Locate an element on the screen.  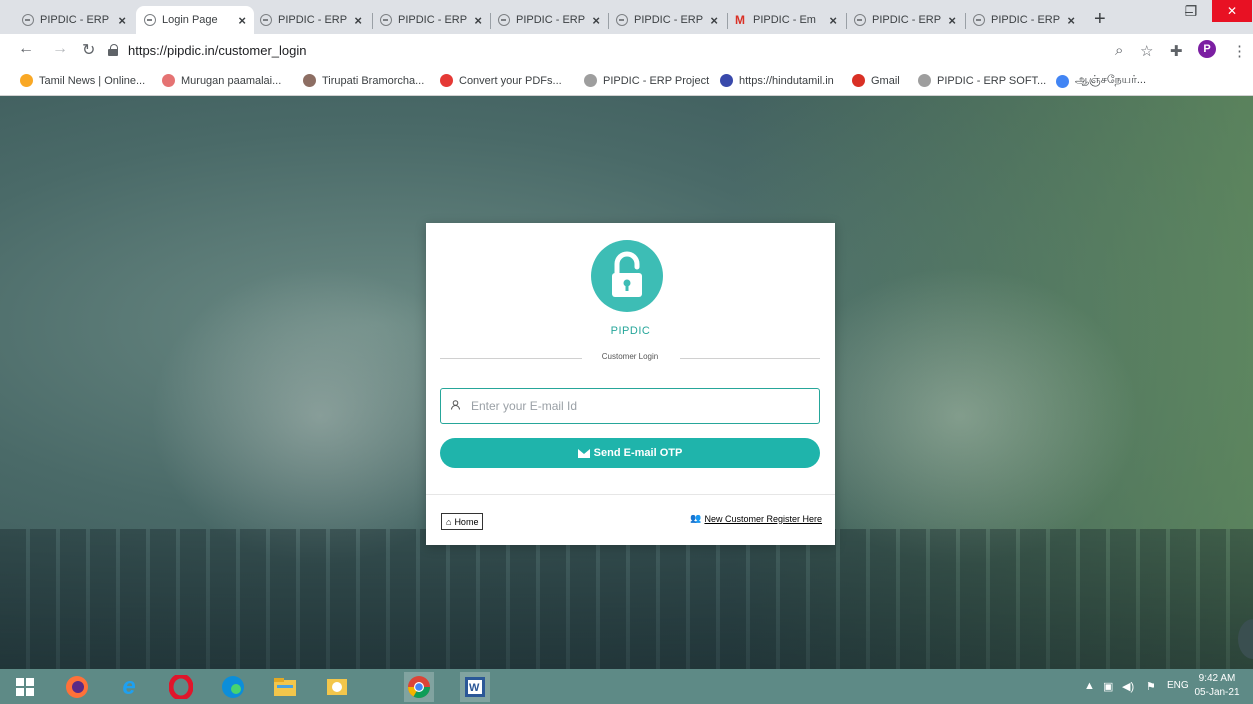
edge-icon is located at coordinates (233, 687).